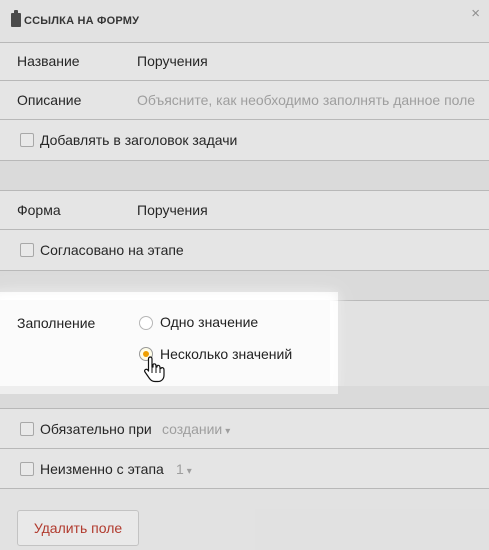 This screenshot has height=550, width=489. I want to click on add-to-title-checkbox, so click(27, 140).